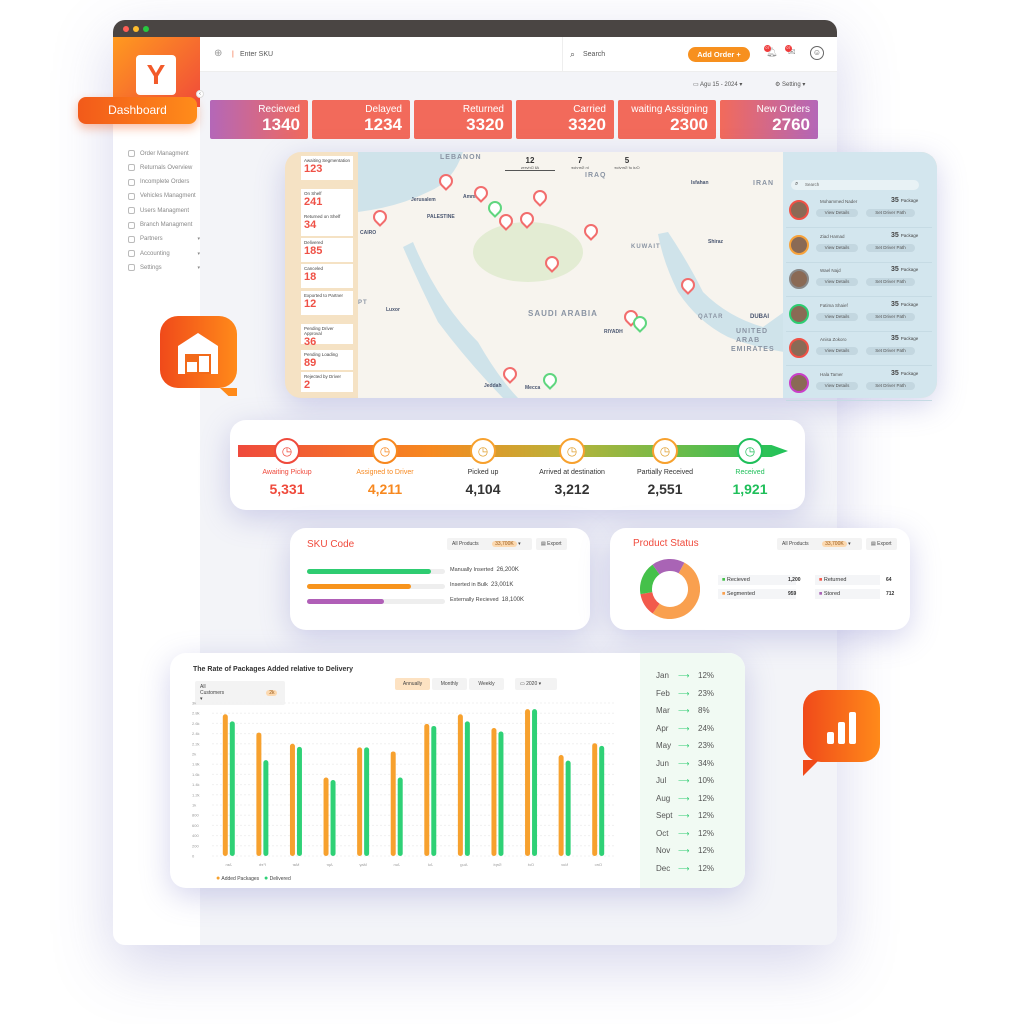 The image size is (1024, 1024). I want to click on driver-search-input: Search, so click(855, 185).